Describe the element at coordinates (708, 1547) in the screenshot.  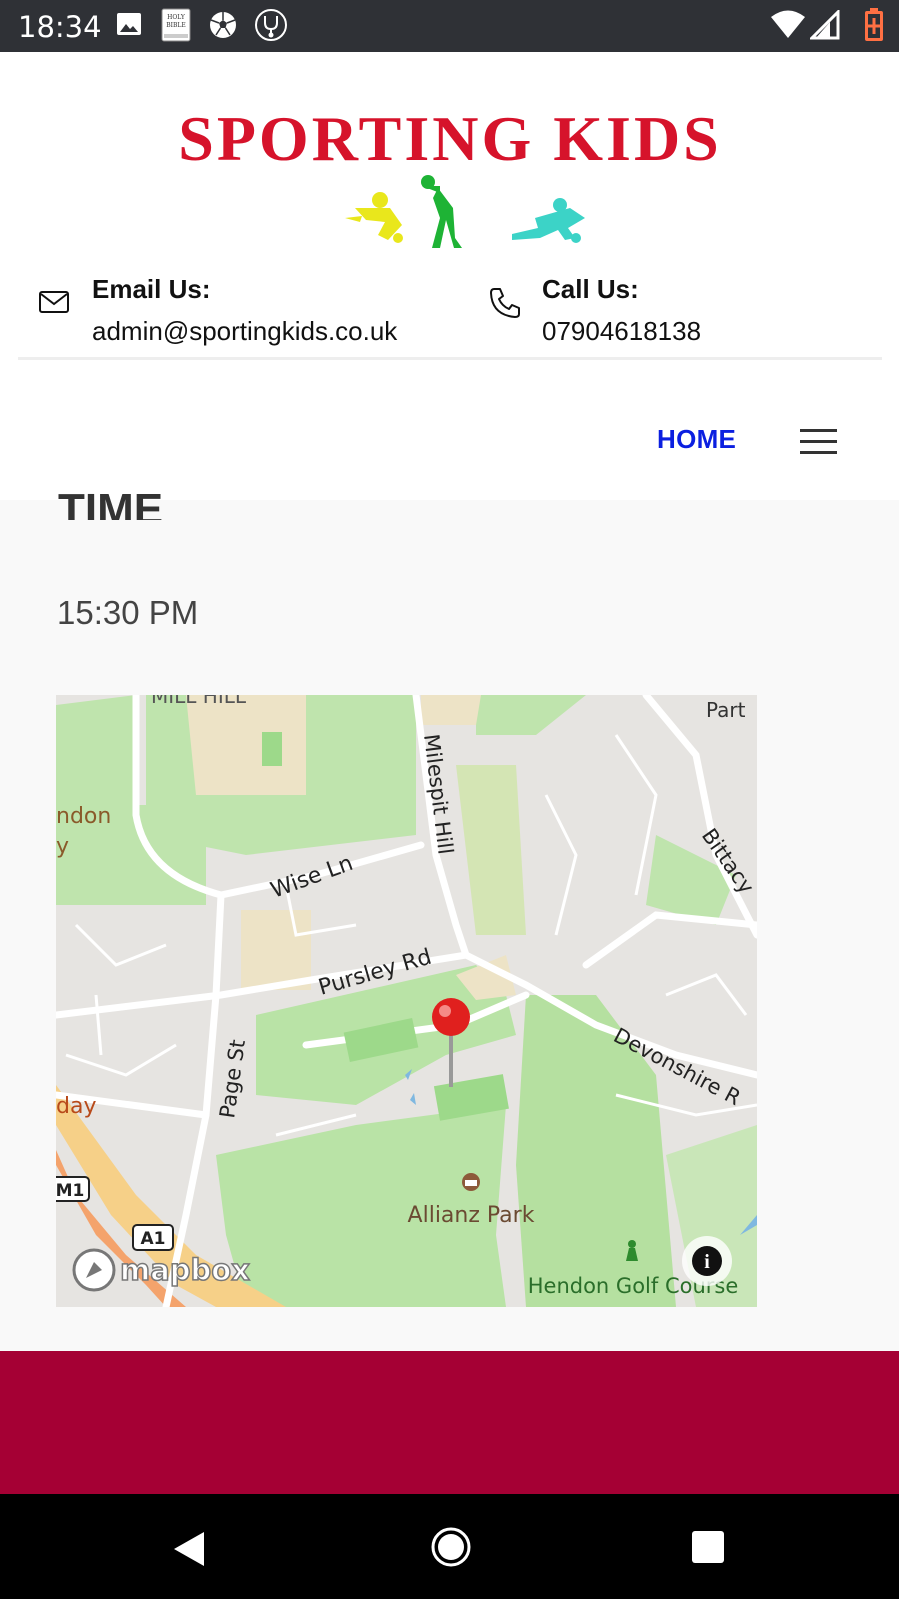
I see `recents-icon` at that location.